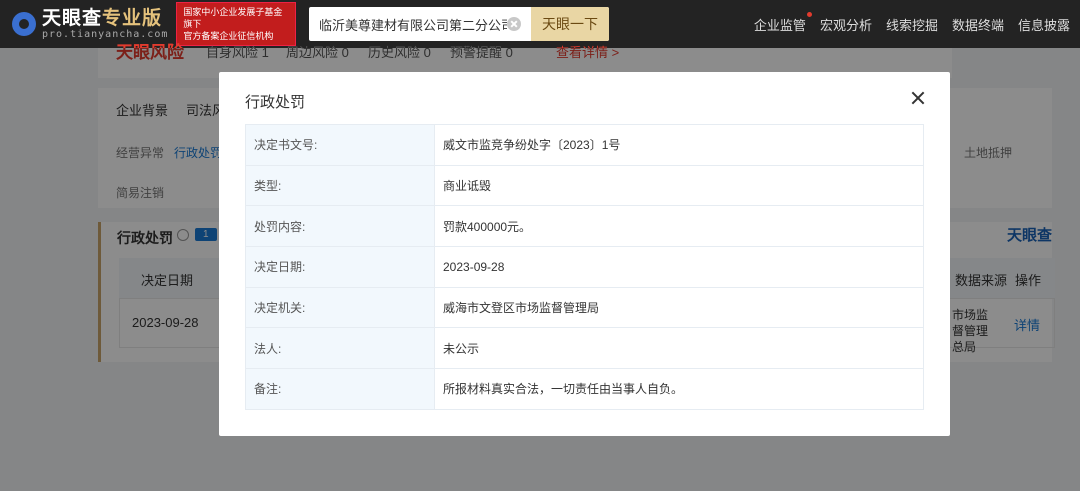  I want to click on detail-row-type: 类型: 商业诋毁, so click(584, 185).